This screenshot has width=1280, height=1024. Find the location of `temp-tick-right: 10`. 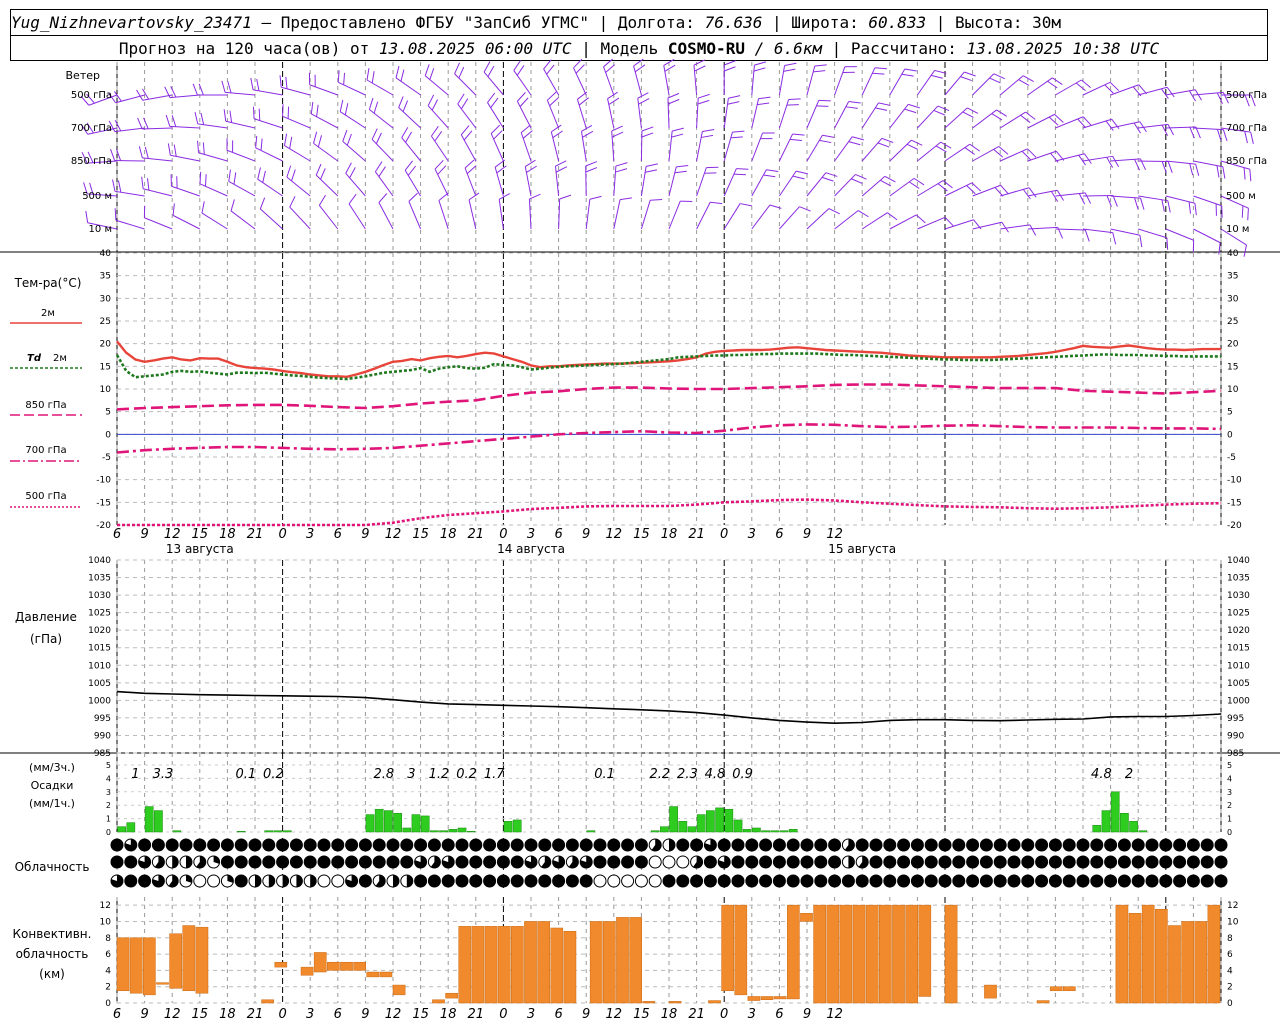

temp-tick-right: 10 is located at coordinates (1233, 390).